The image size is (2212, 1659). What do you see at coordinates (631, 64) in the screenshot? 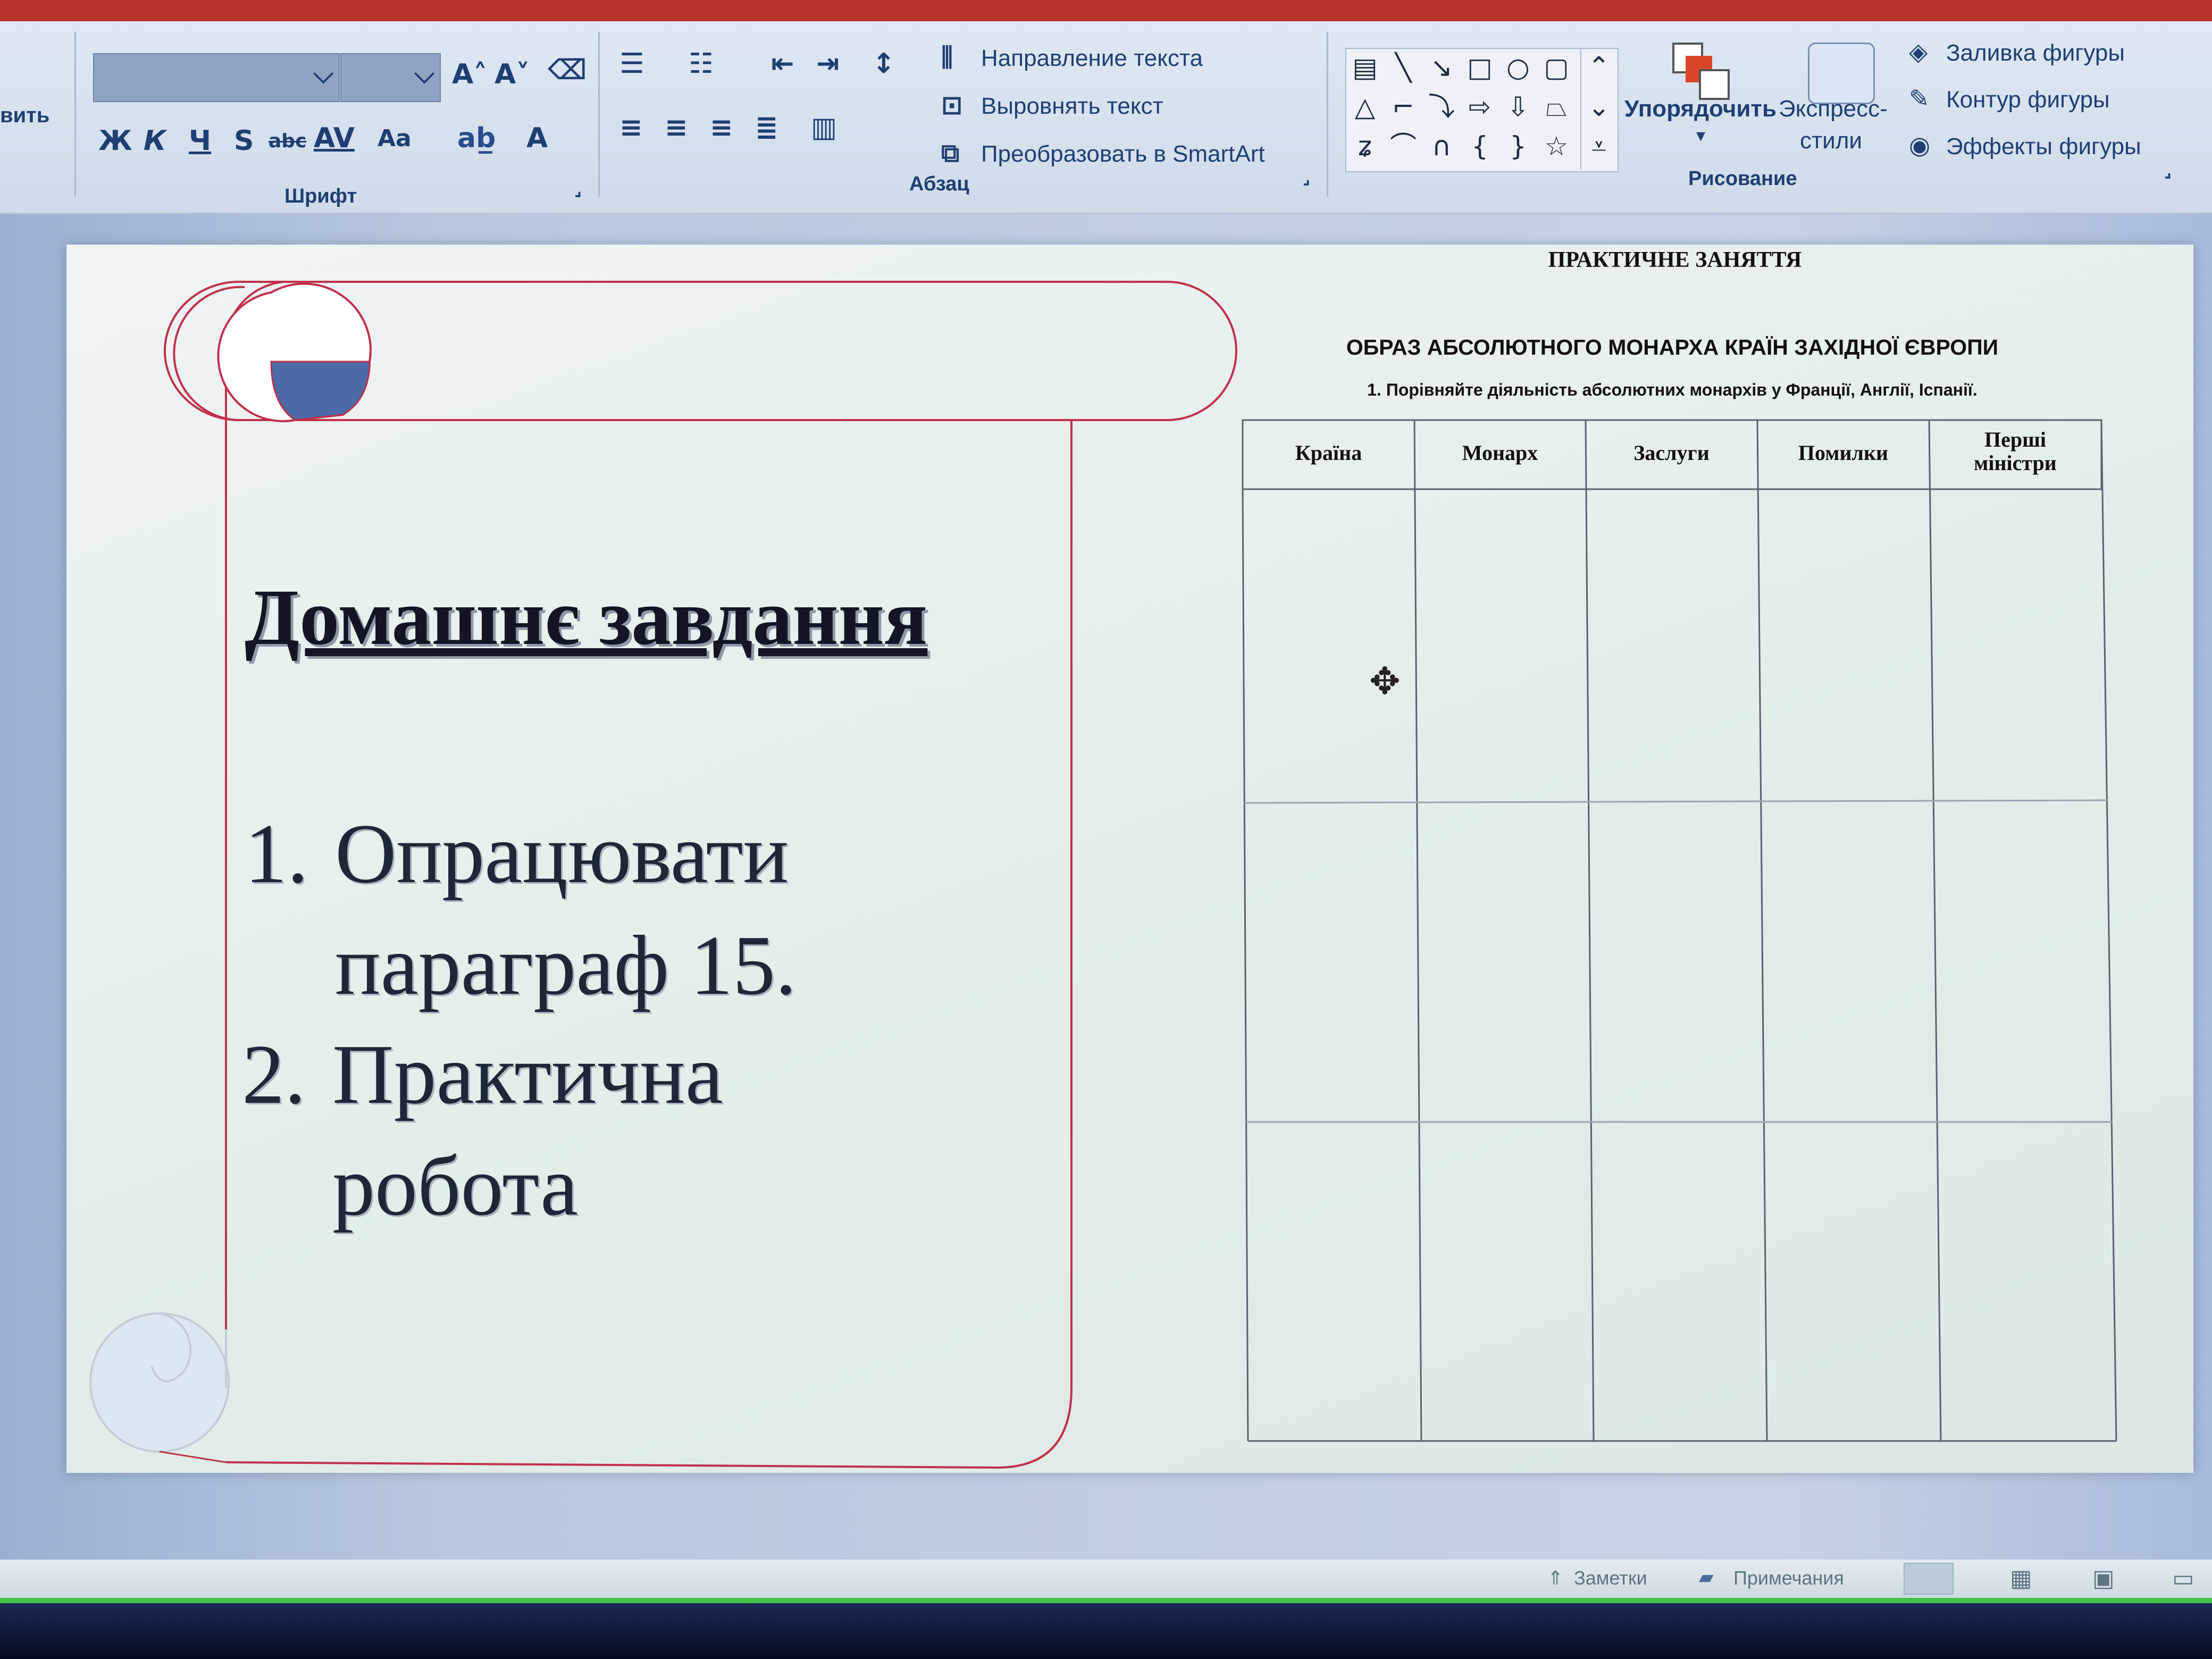
I see `bullets-icon: ☰` at bounding box center [631, 64].